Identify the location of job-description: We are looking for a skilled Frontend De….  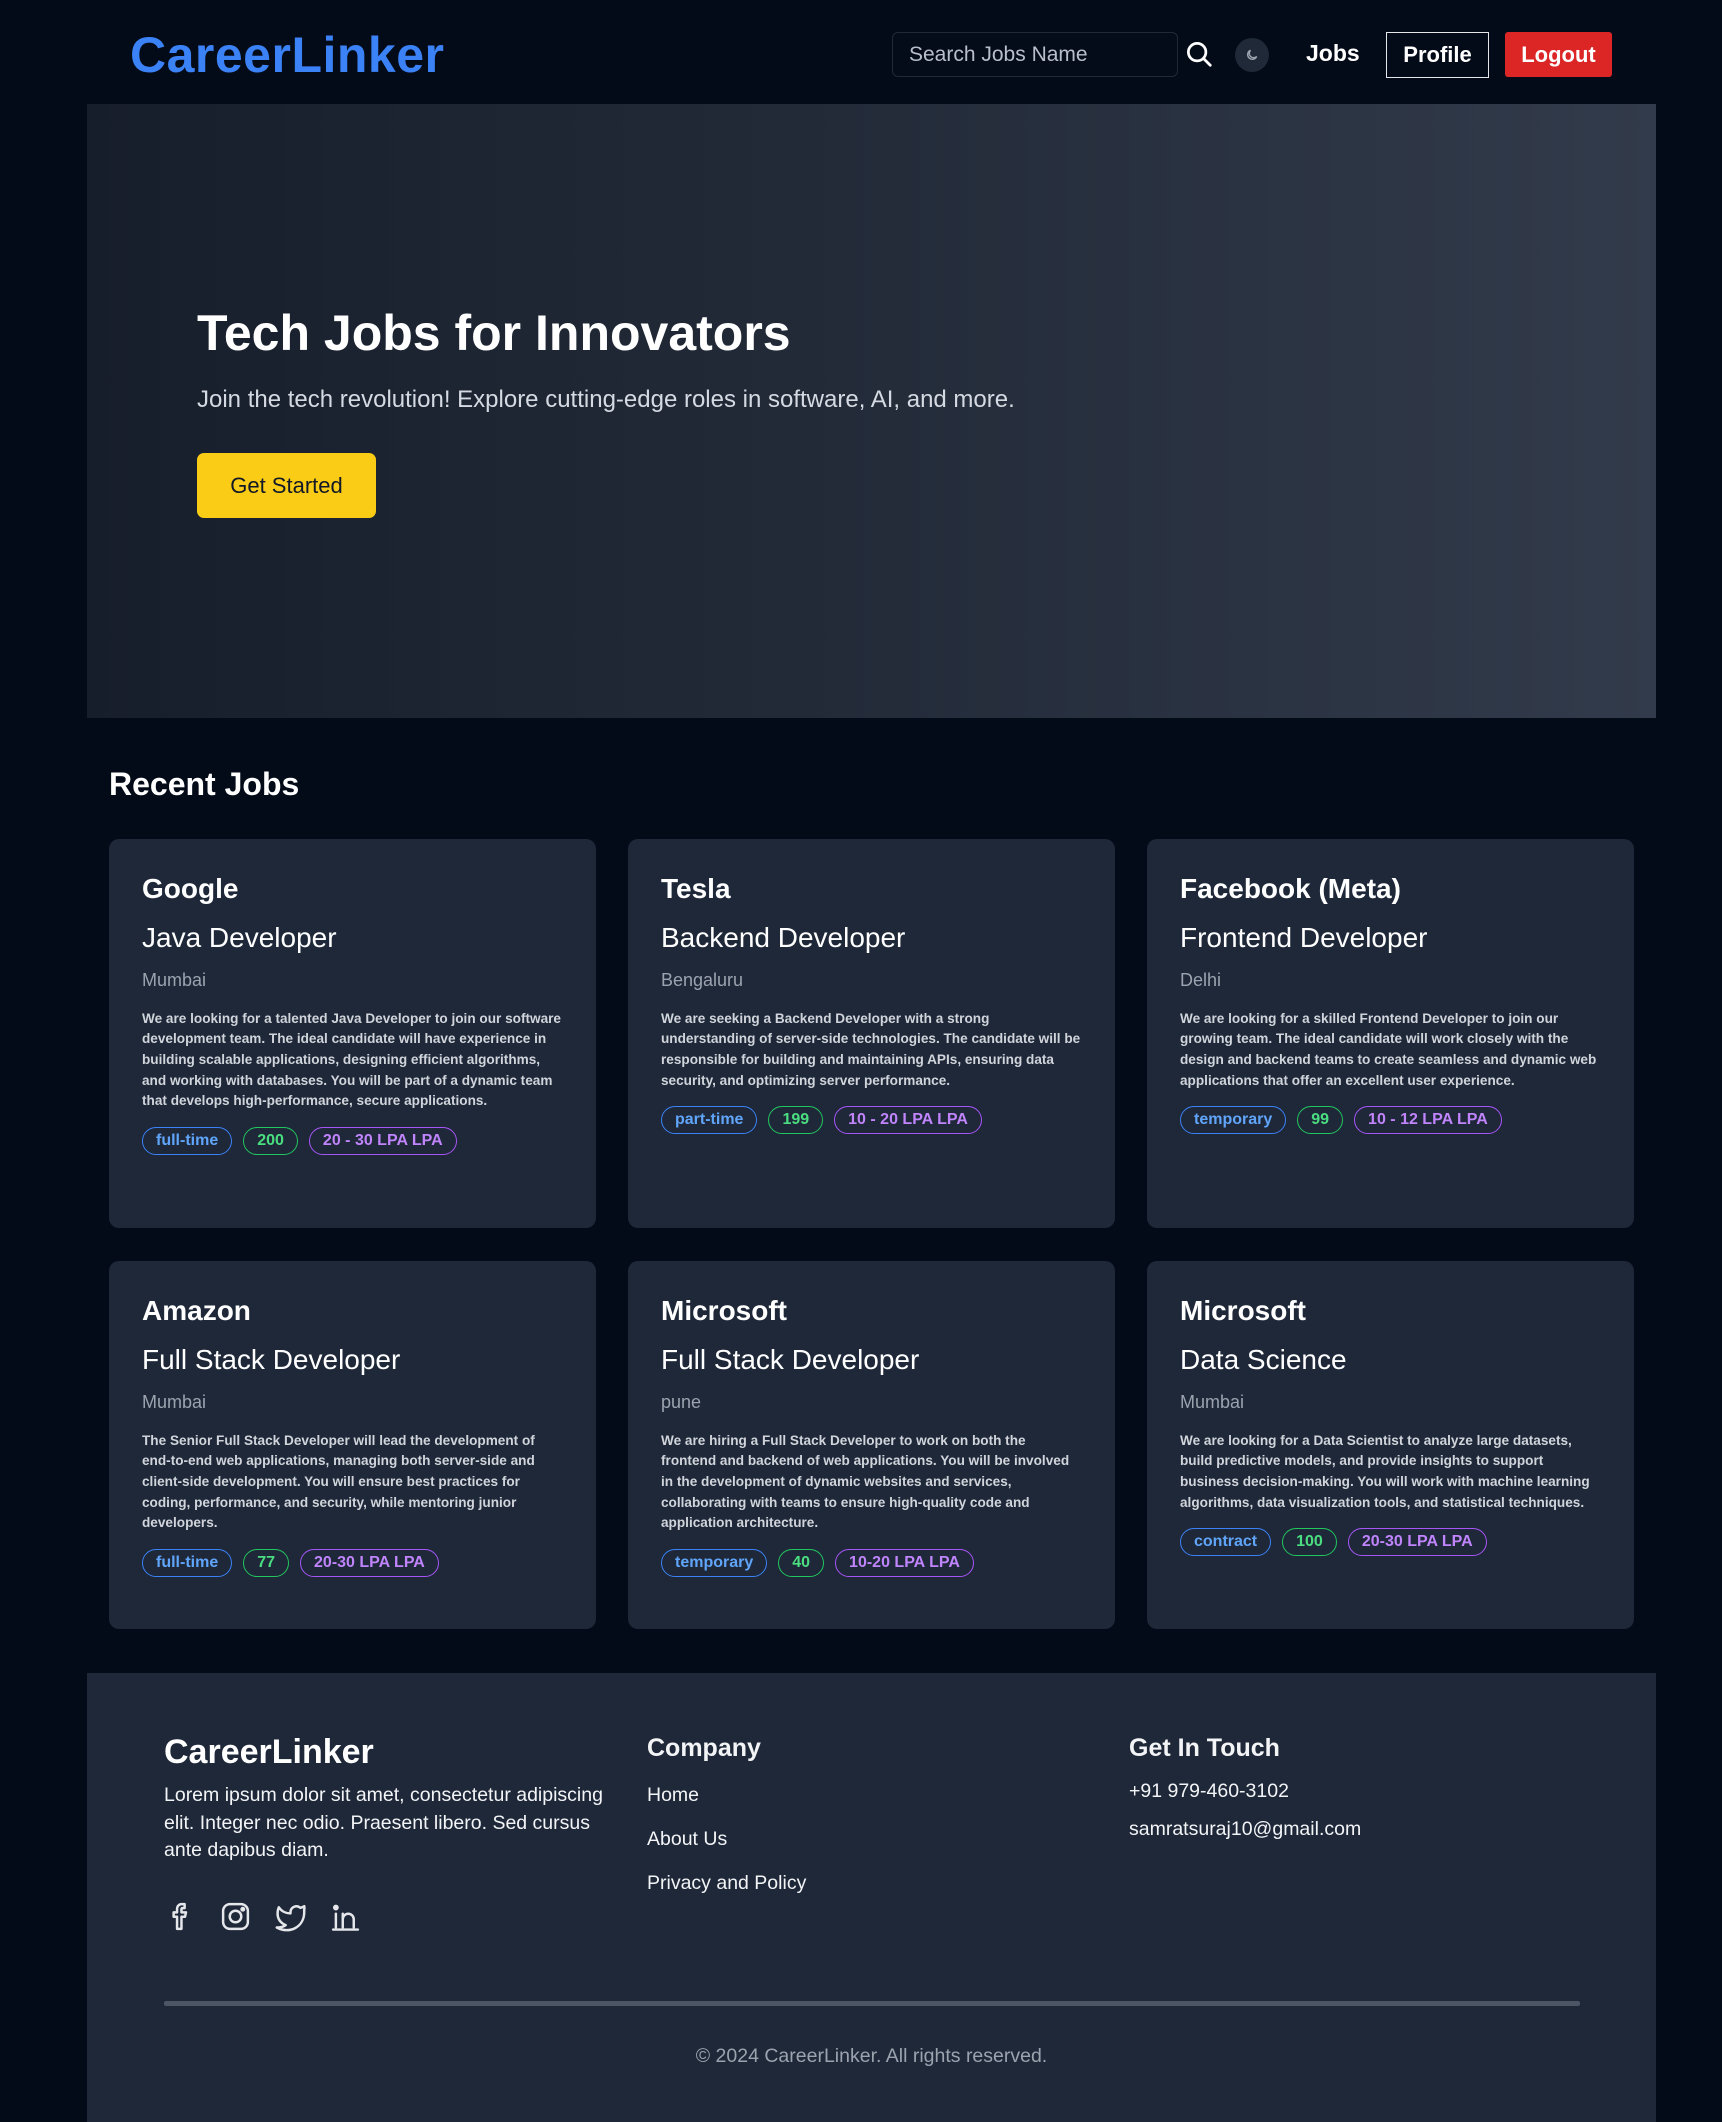
(1388, 1049).